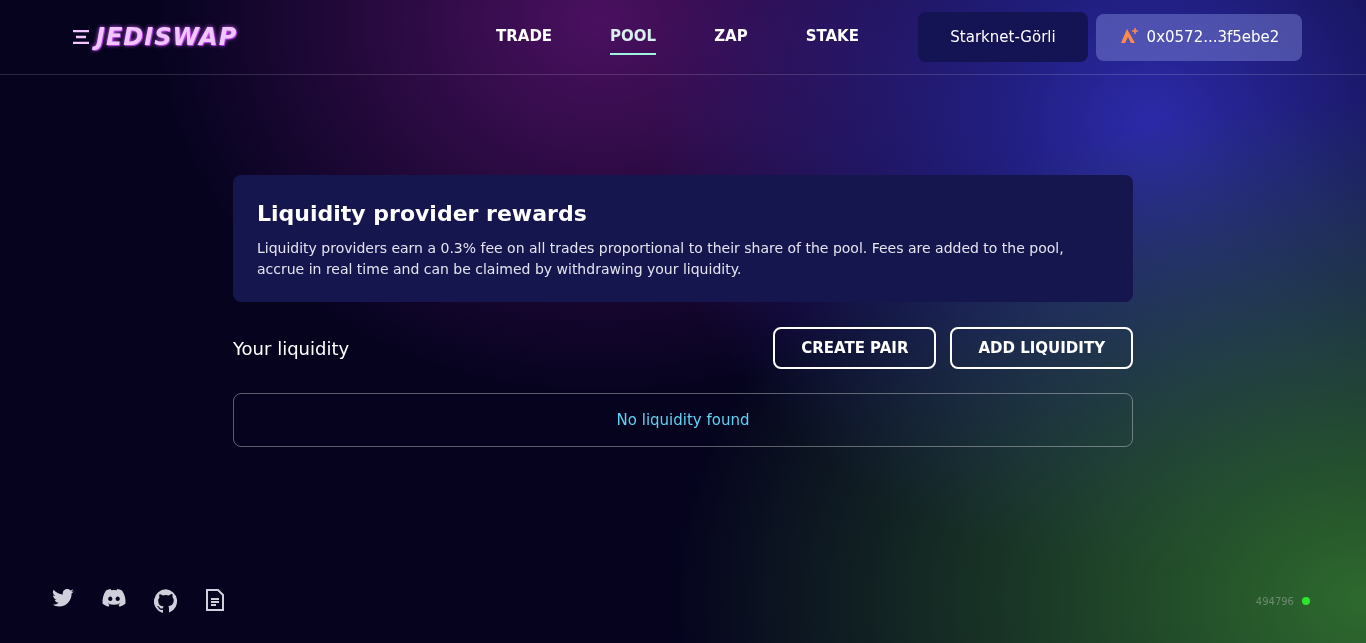  Describe the element at coordinates (661, 259) in the screenshot. I see `card-description: Liquidity providers earn a 0.3% fee on all trades proportional to their share of the pool. Fees are added to the pool, accrue in real time and can be claimed by withdrawing your liquidity.` at that location.